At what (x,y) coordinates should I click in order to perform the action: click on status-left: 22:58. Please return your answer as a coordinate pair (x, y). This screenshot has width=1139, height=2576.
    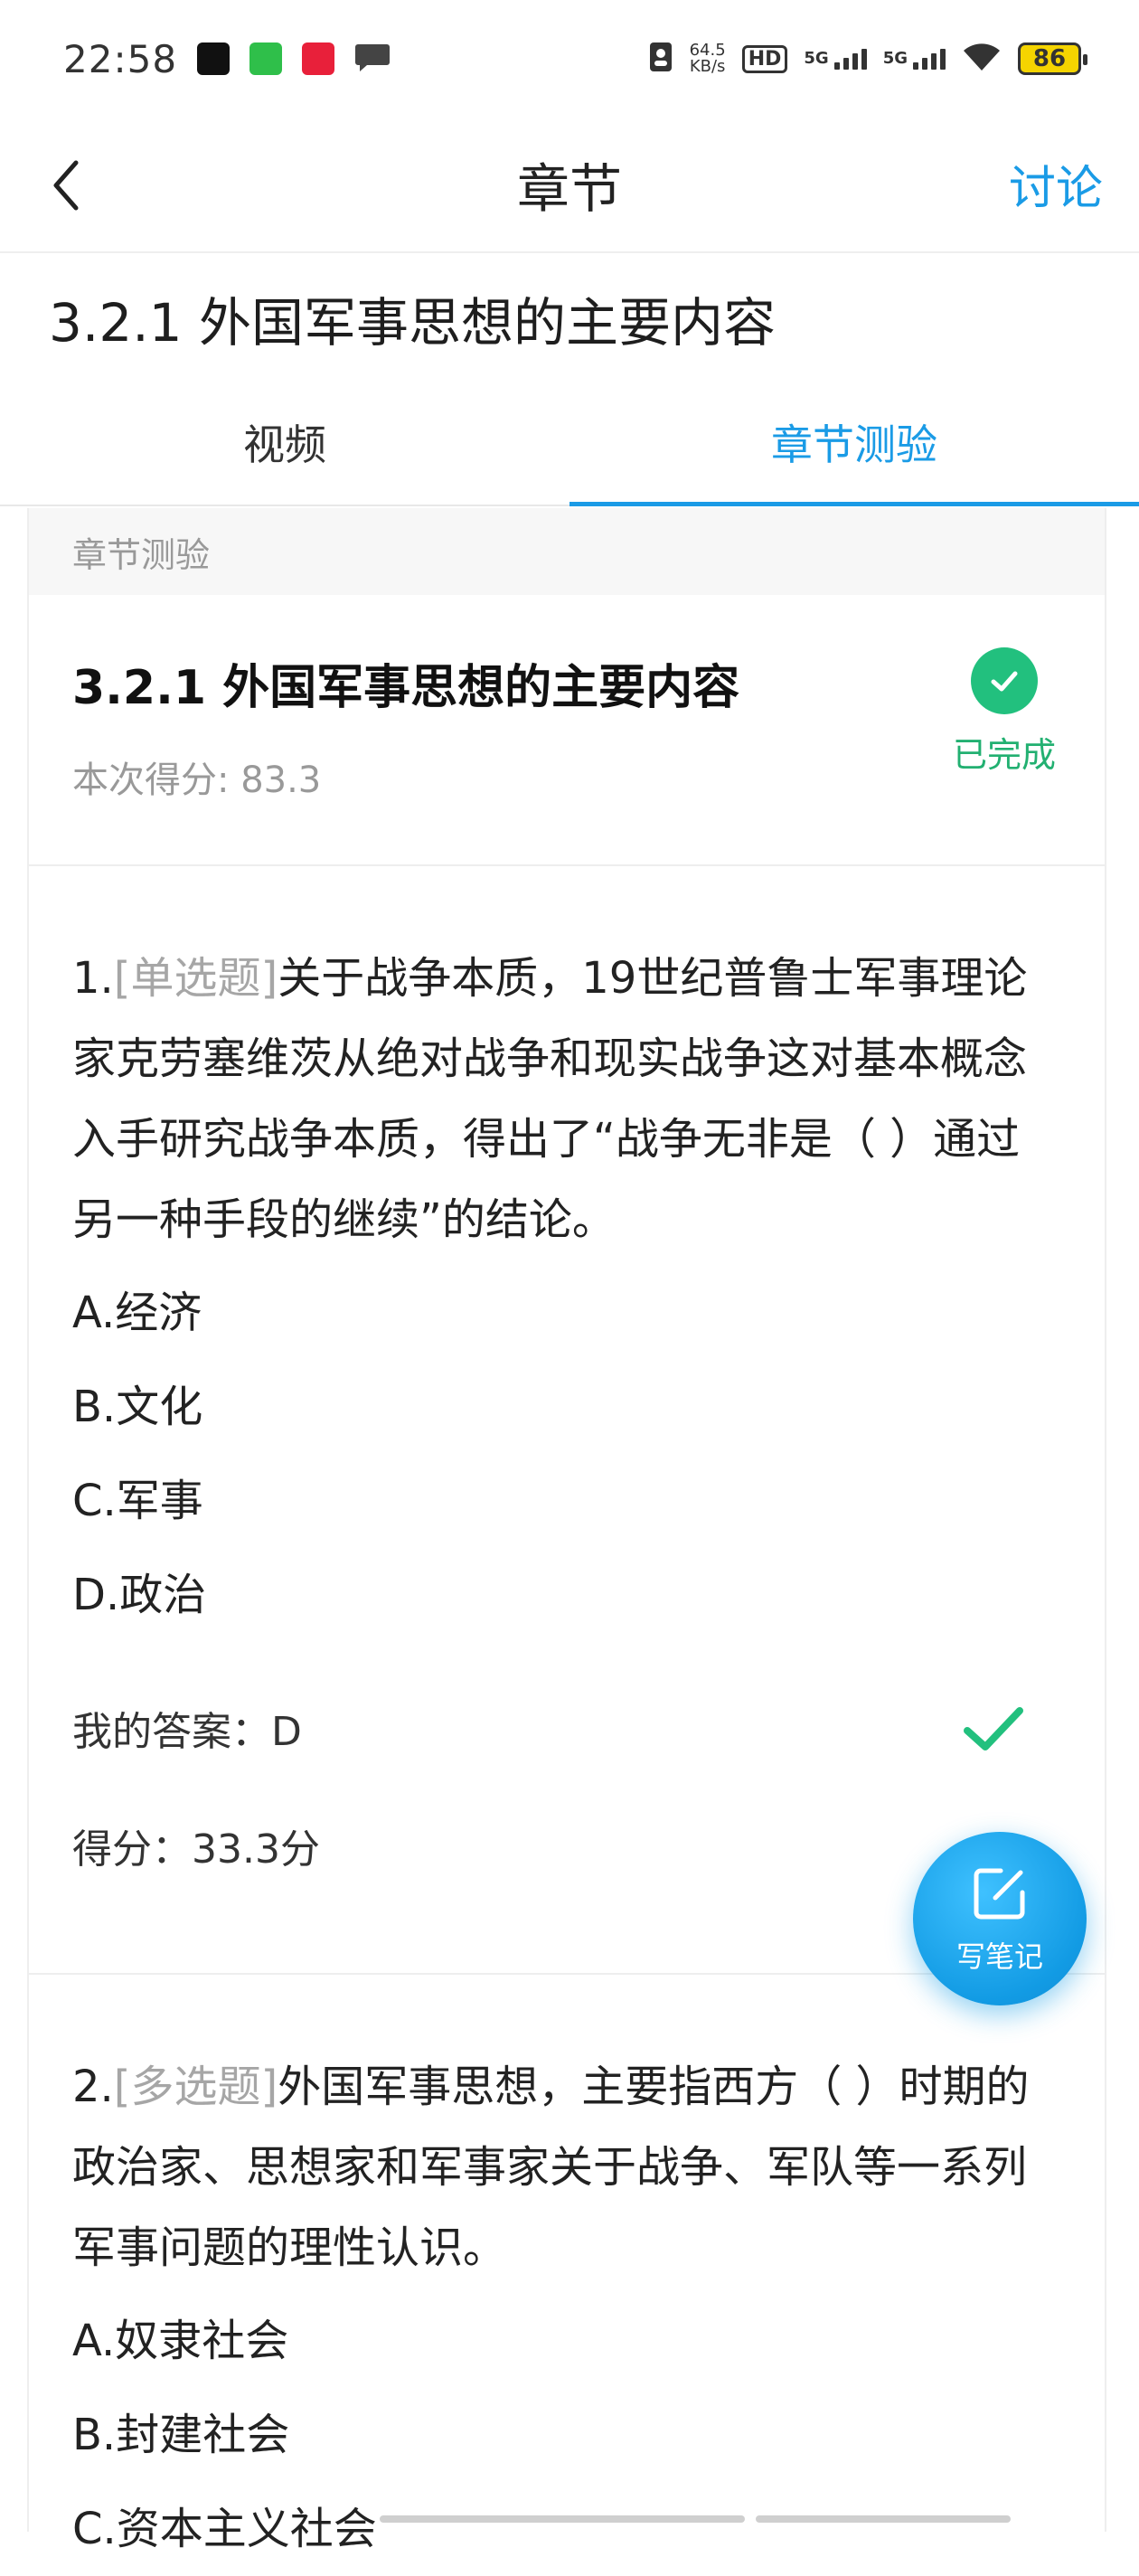
    Looking at the image, I should click on (227, 59).